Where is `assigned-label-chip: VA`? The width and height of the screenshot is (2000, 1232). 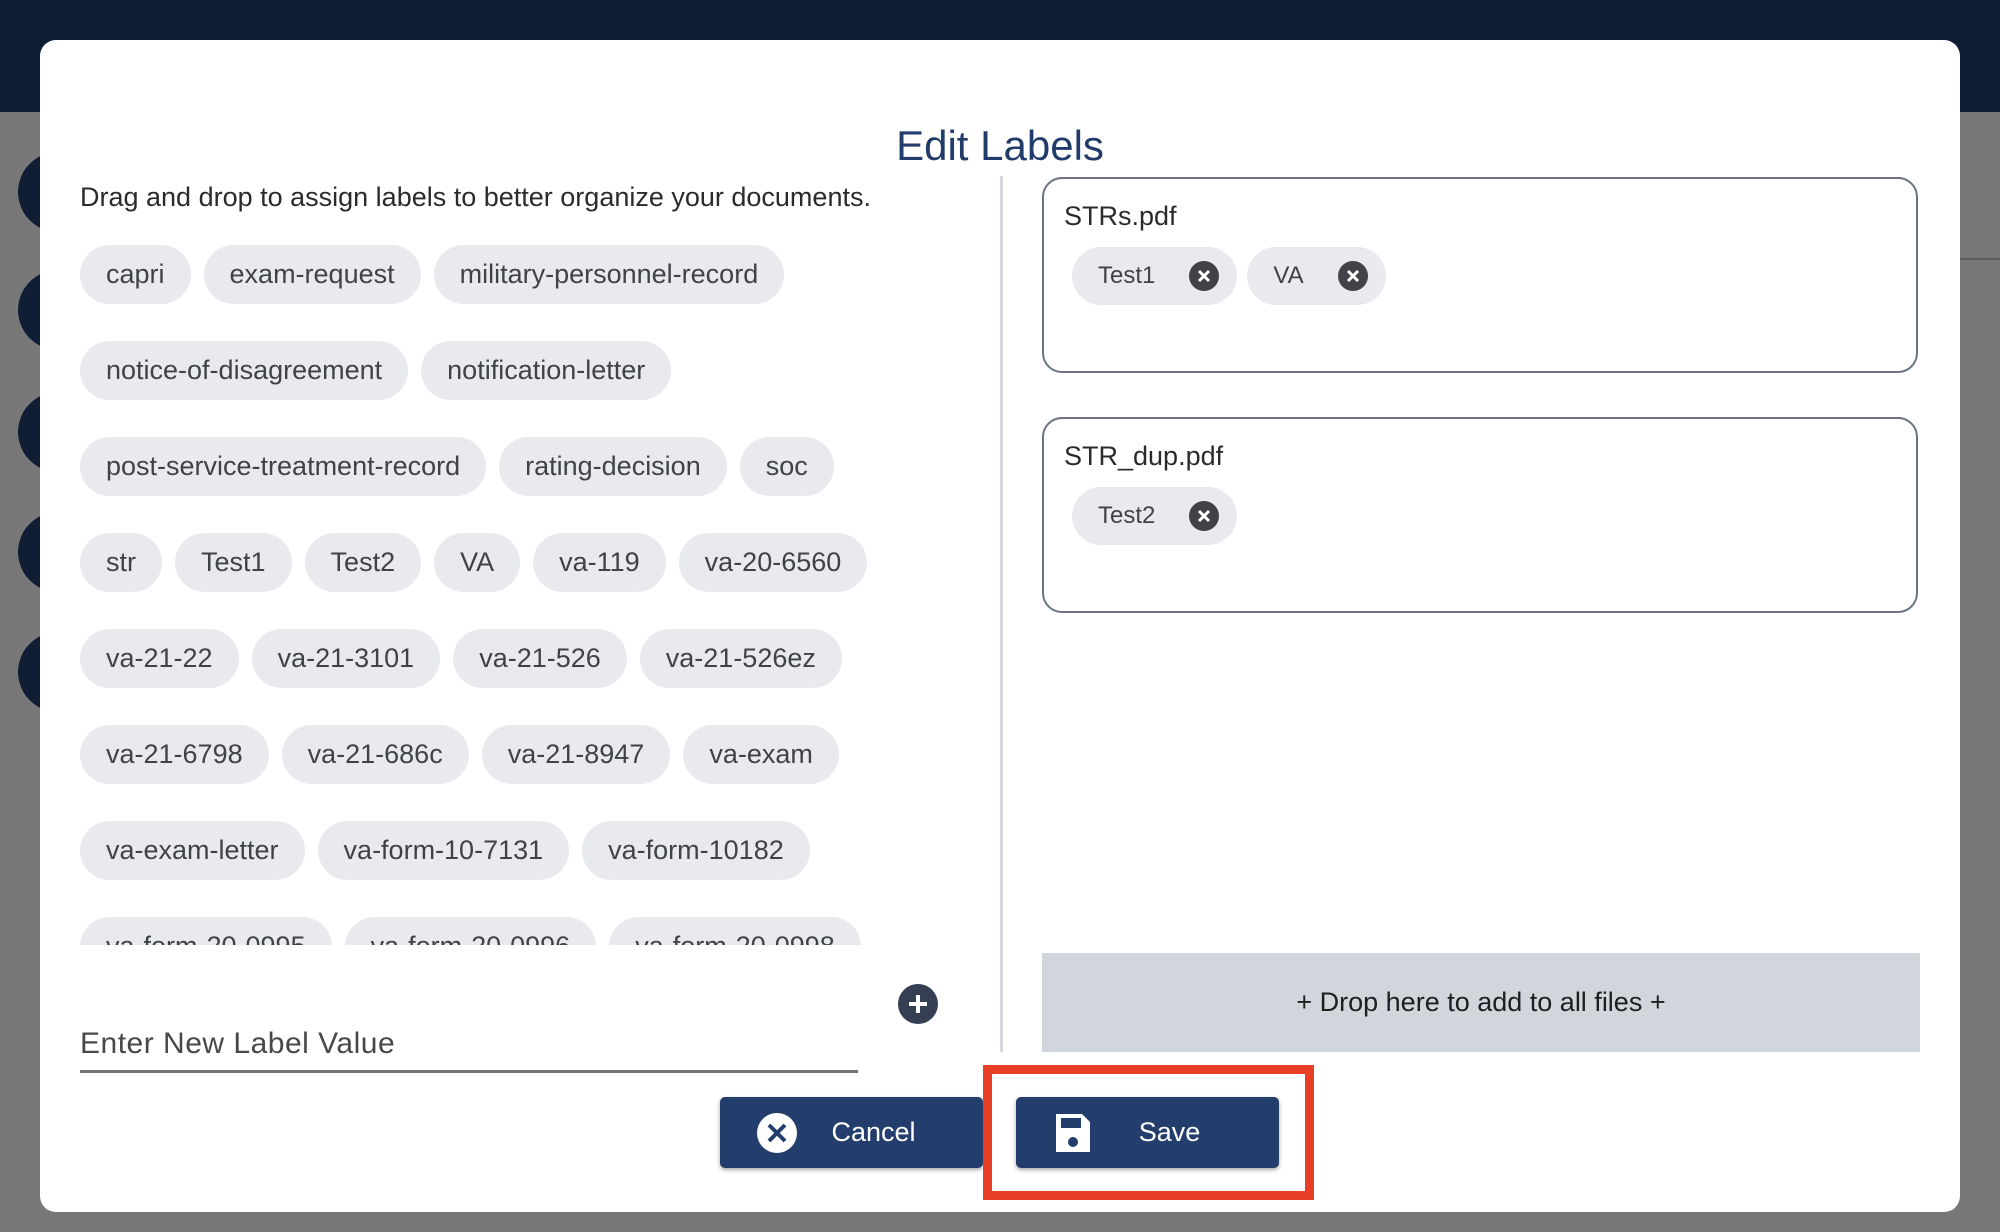 assigned-label-chip: VA is located at coordinates (1316, 276).